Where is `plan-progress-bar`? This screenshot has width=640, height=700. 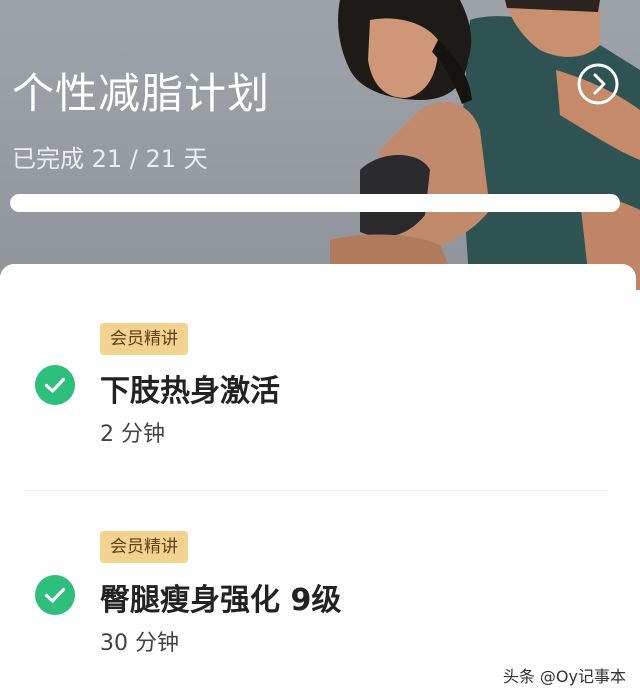 plan-progress-bar is located at coordinates (315, 203).